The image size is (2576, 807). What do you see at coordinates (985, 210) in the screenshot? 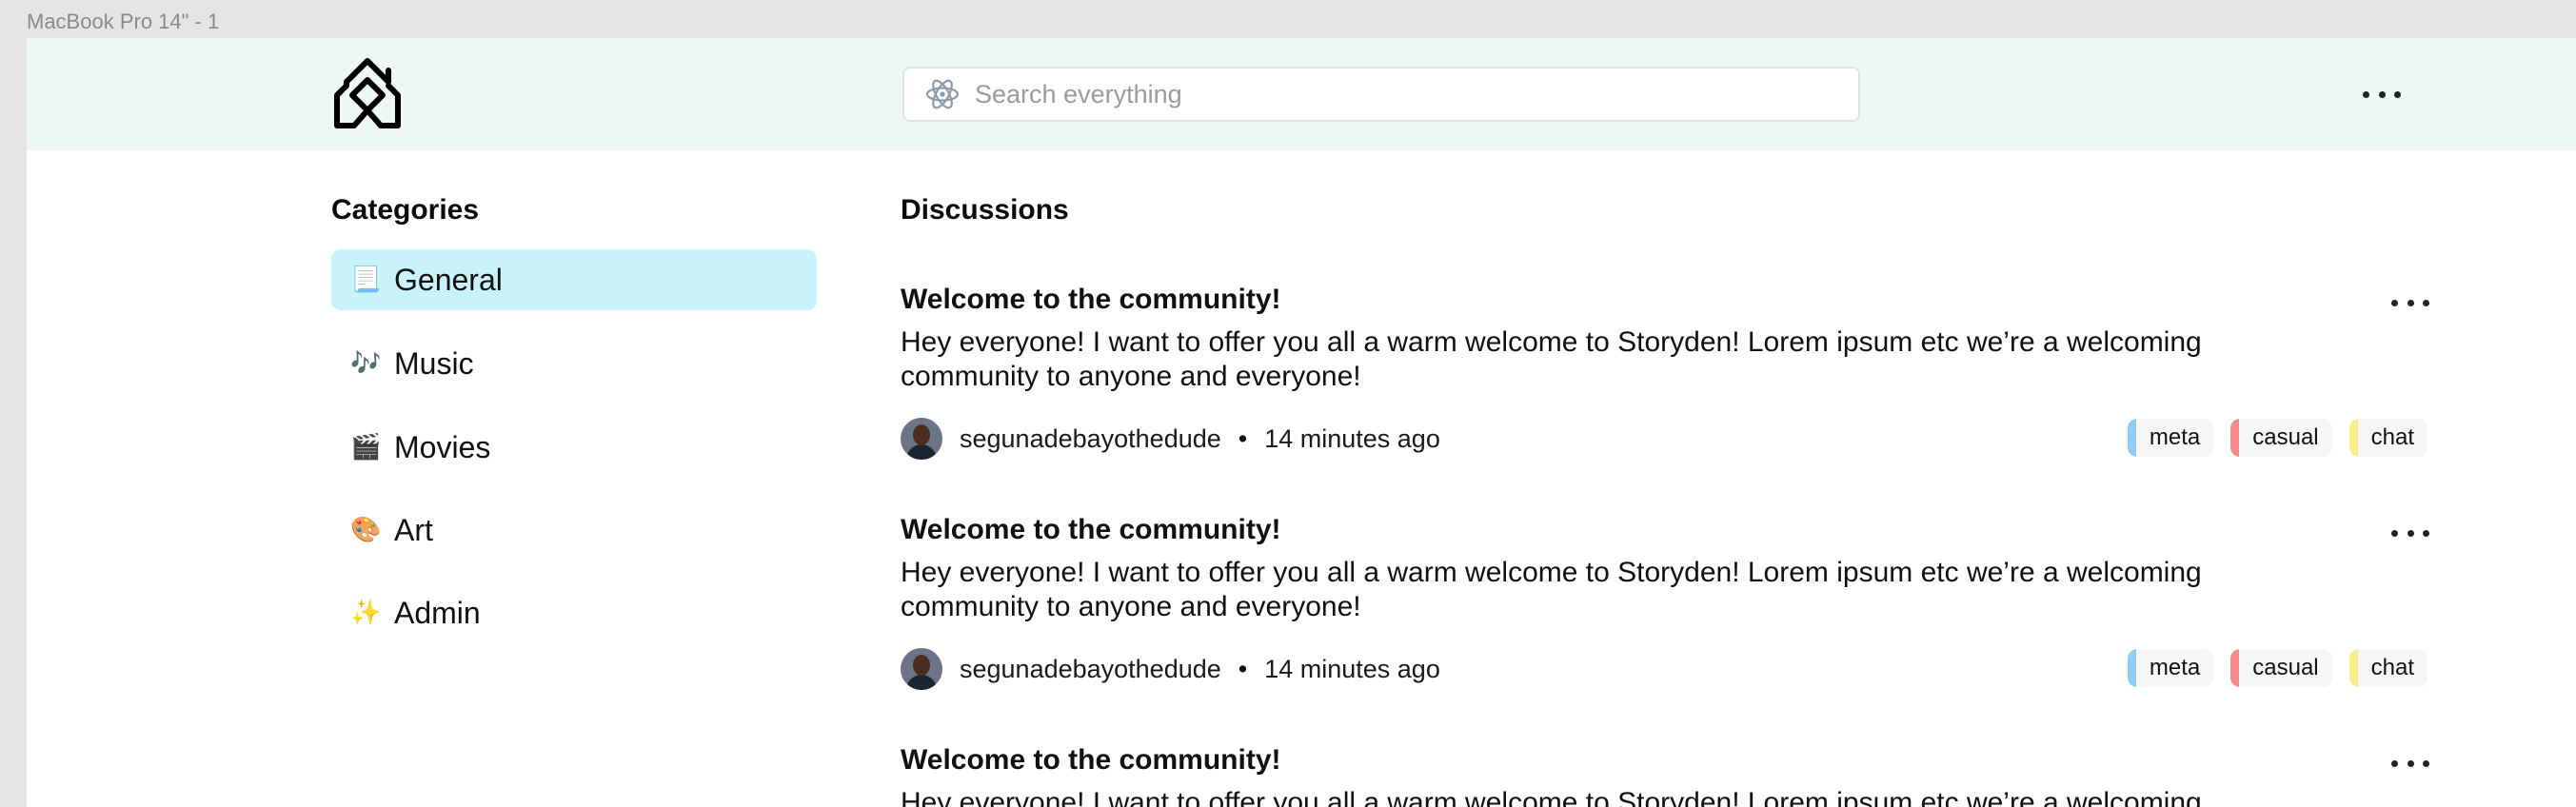
I see `discussions-heading: Discussions` at bounding box center [985, 210].